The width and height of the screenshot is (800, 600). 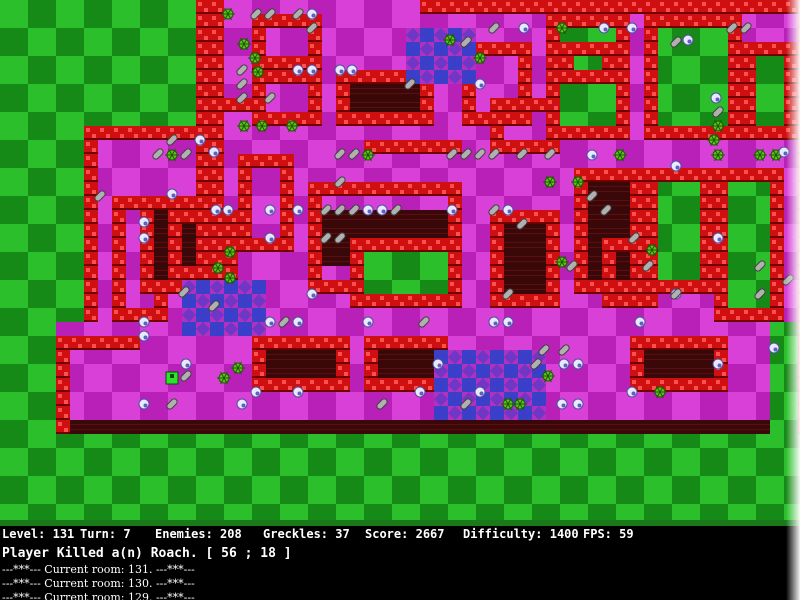 What do you see at coordinates (98, 595) in the screenshot?
I see `log-line: ---***--- Current room: 129. ---***---` at bounding box center [98, 595].